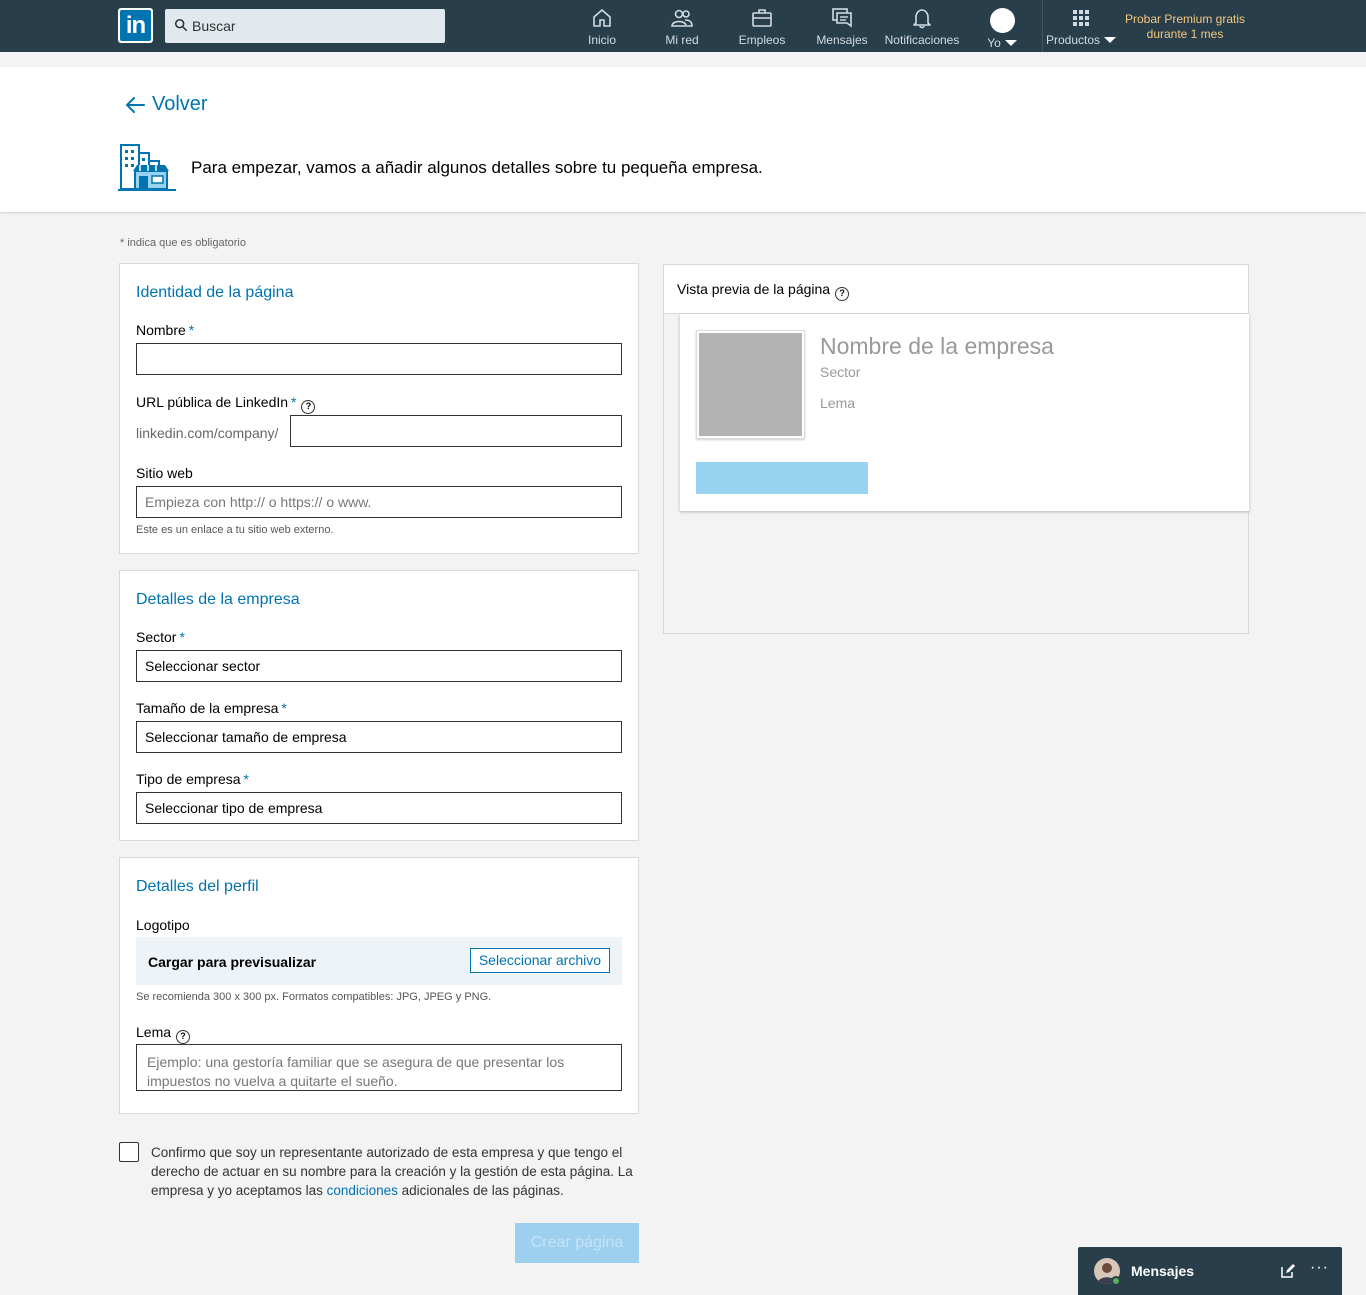 Image resolution: width=1366 pixels, height=1295 pixels. What do you see at coordinates (1002, 20) in the screenshot?
I see `avatar` at bounding box center [1002, 20].